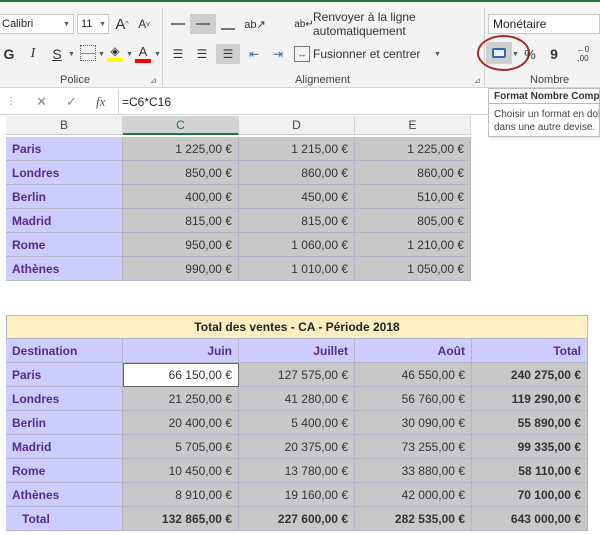 The height and width of the screenshot is (535, 600). What do you see at coordinates (181, 197) in the screenshot?
I see `value-cell: 400,00 €` at bounding box center [181, 197].